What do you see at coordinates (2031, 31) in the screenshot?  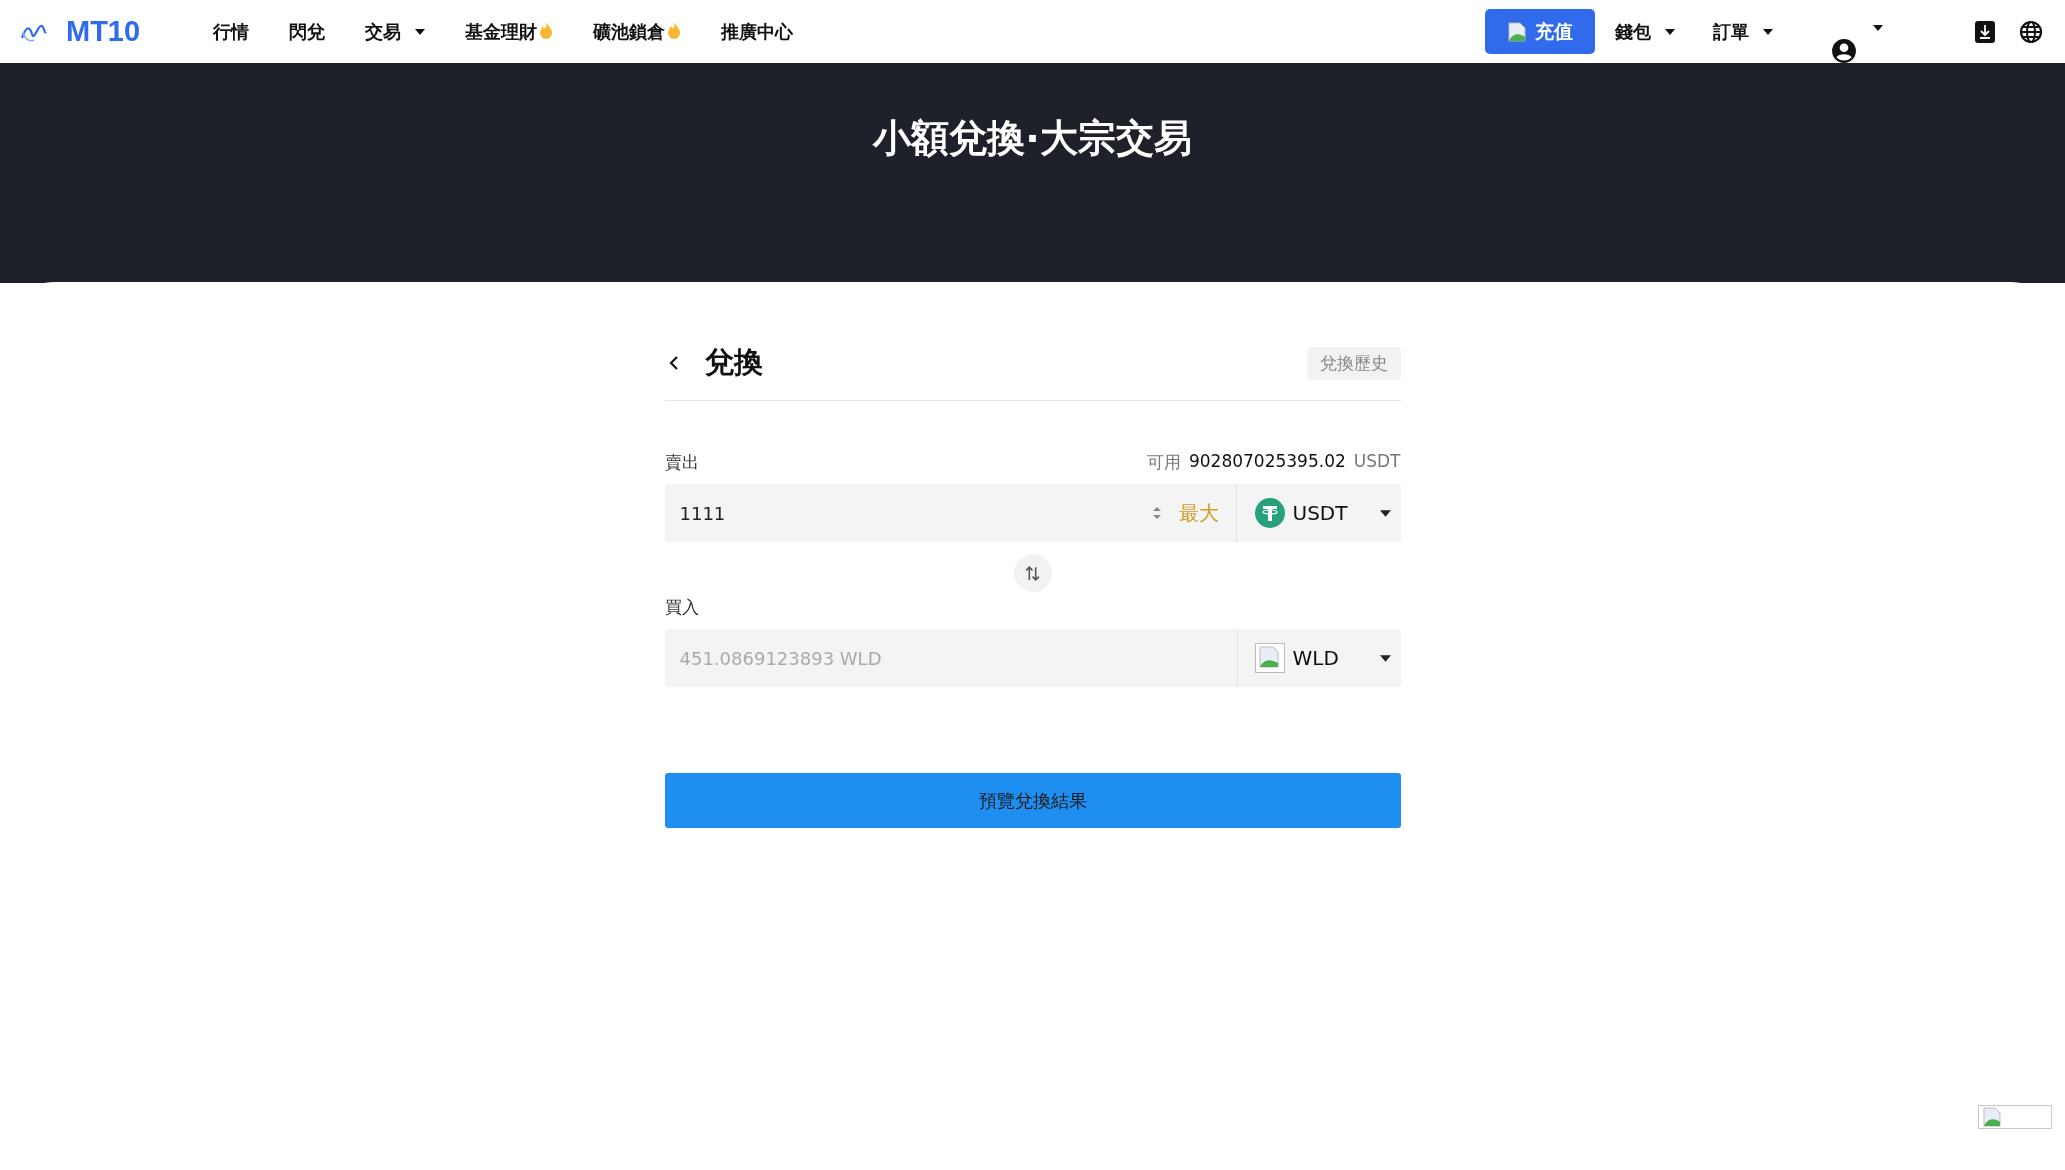 I see `globe-icon` at bounding box center [2031, 31].